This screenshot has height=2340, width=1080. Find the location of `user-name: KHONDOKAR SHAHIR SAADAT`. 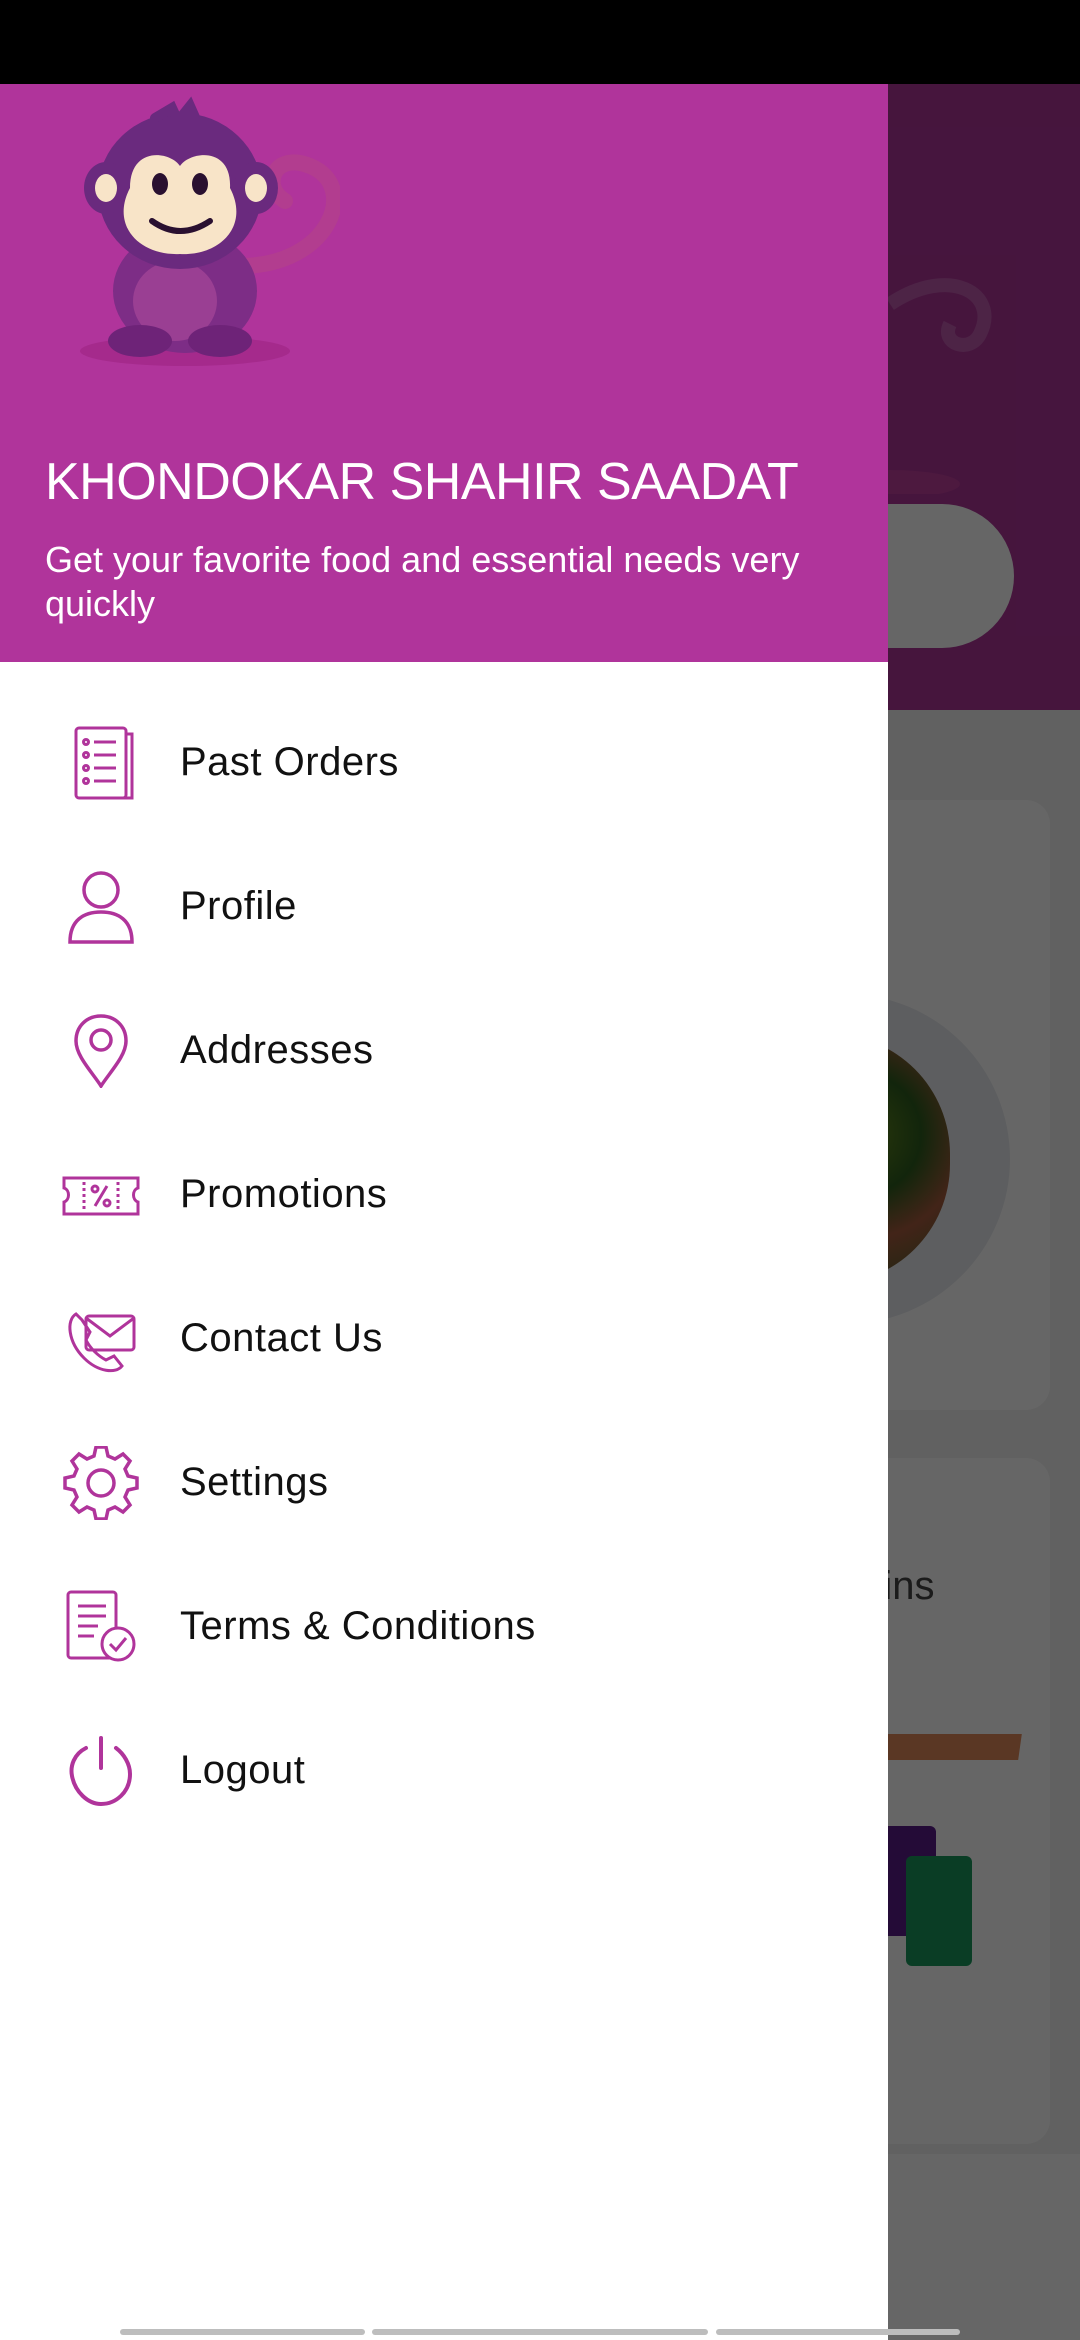

user-name: KHONDOKAR SHAHIR SAADAT is located at coordinates (422, 482).